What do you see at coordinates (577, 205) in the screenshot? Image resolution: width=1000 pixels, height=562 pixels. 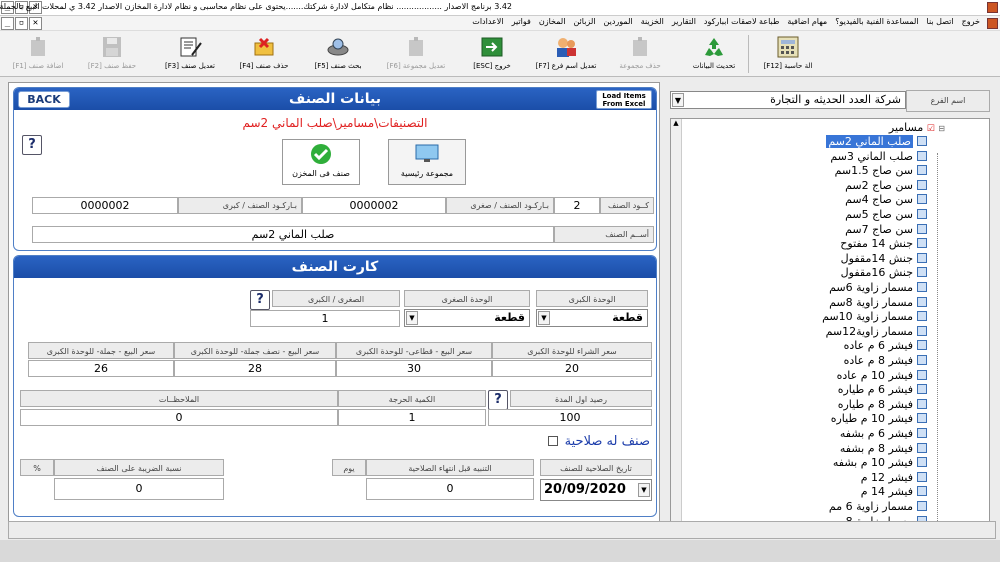 I see `code-field: 2` at bounding box center [577, 205].